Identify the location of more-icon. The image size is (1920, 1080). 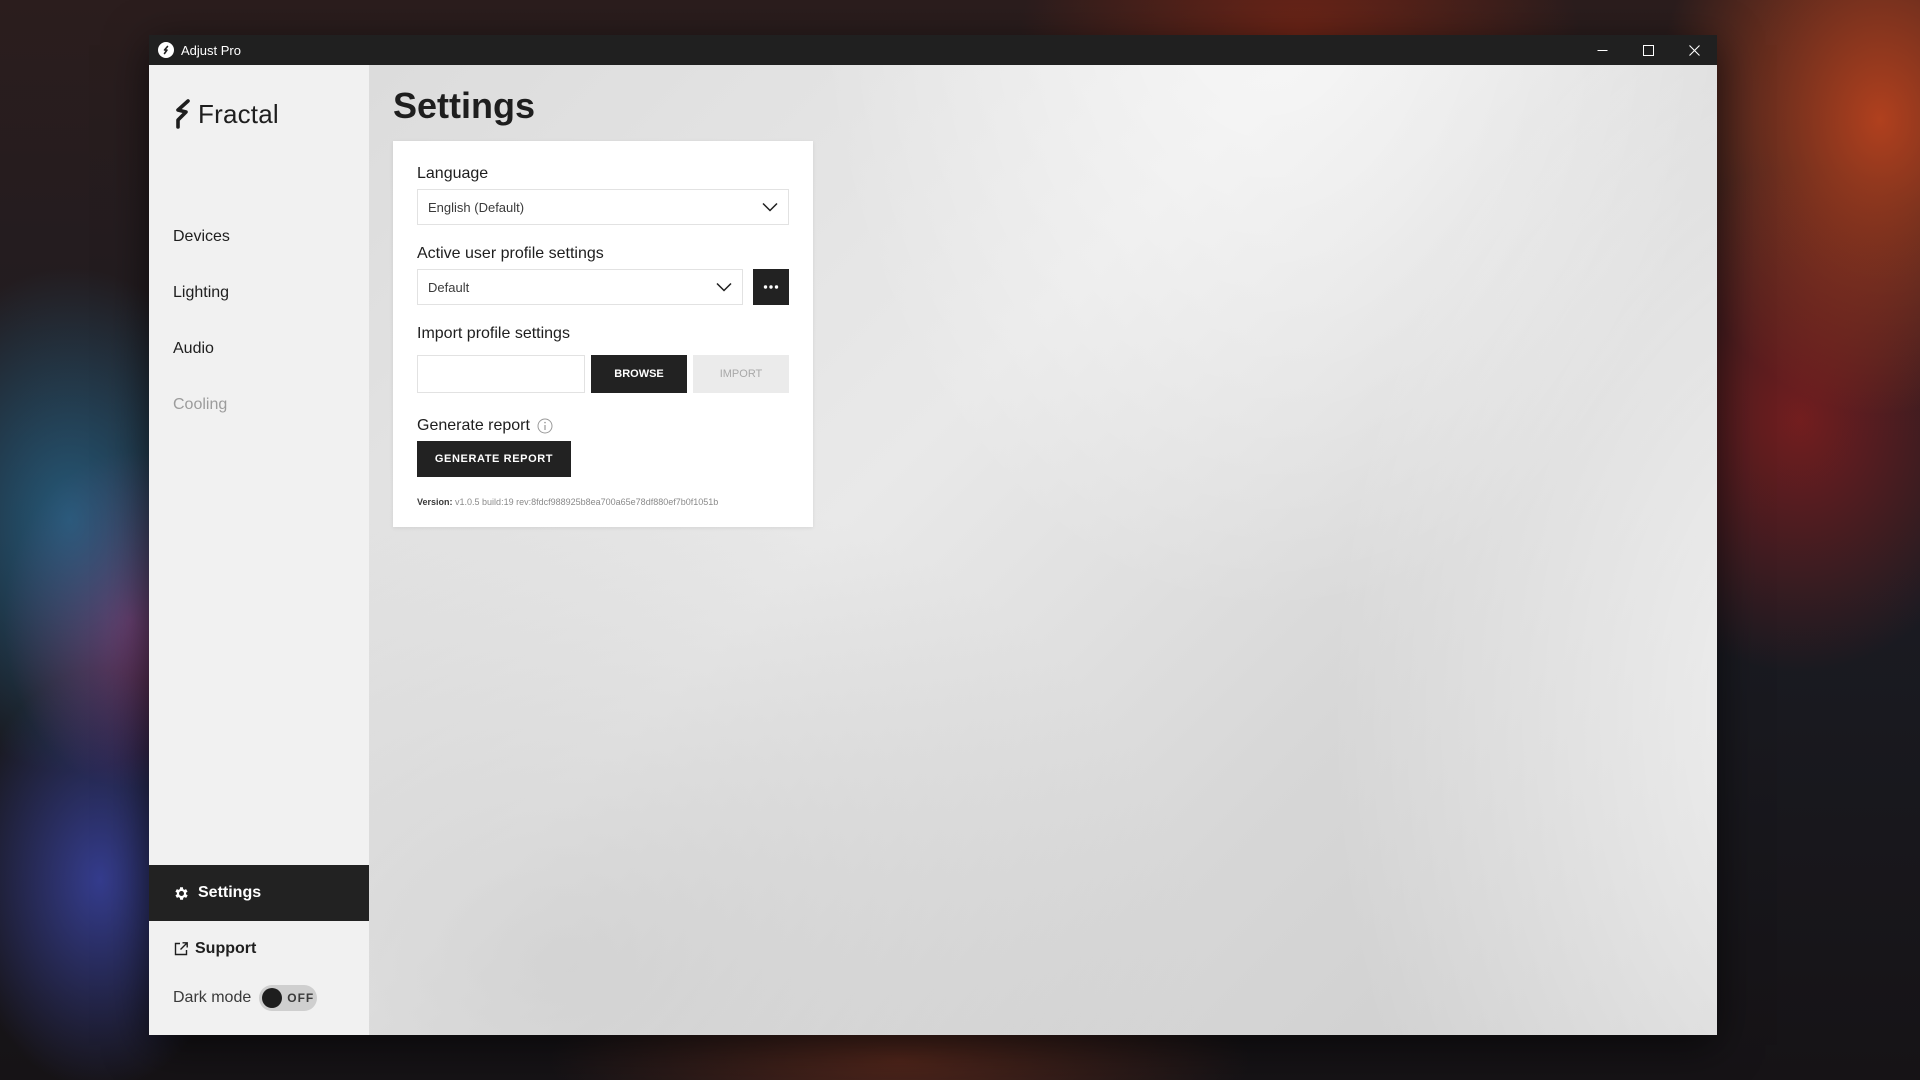
(771, 287).